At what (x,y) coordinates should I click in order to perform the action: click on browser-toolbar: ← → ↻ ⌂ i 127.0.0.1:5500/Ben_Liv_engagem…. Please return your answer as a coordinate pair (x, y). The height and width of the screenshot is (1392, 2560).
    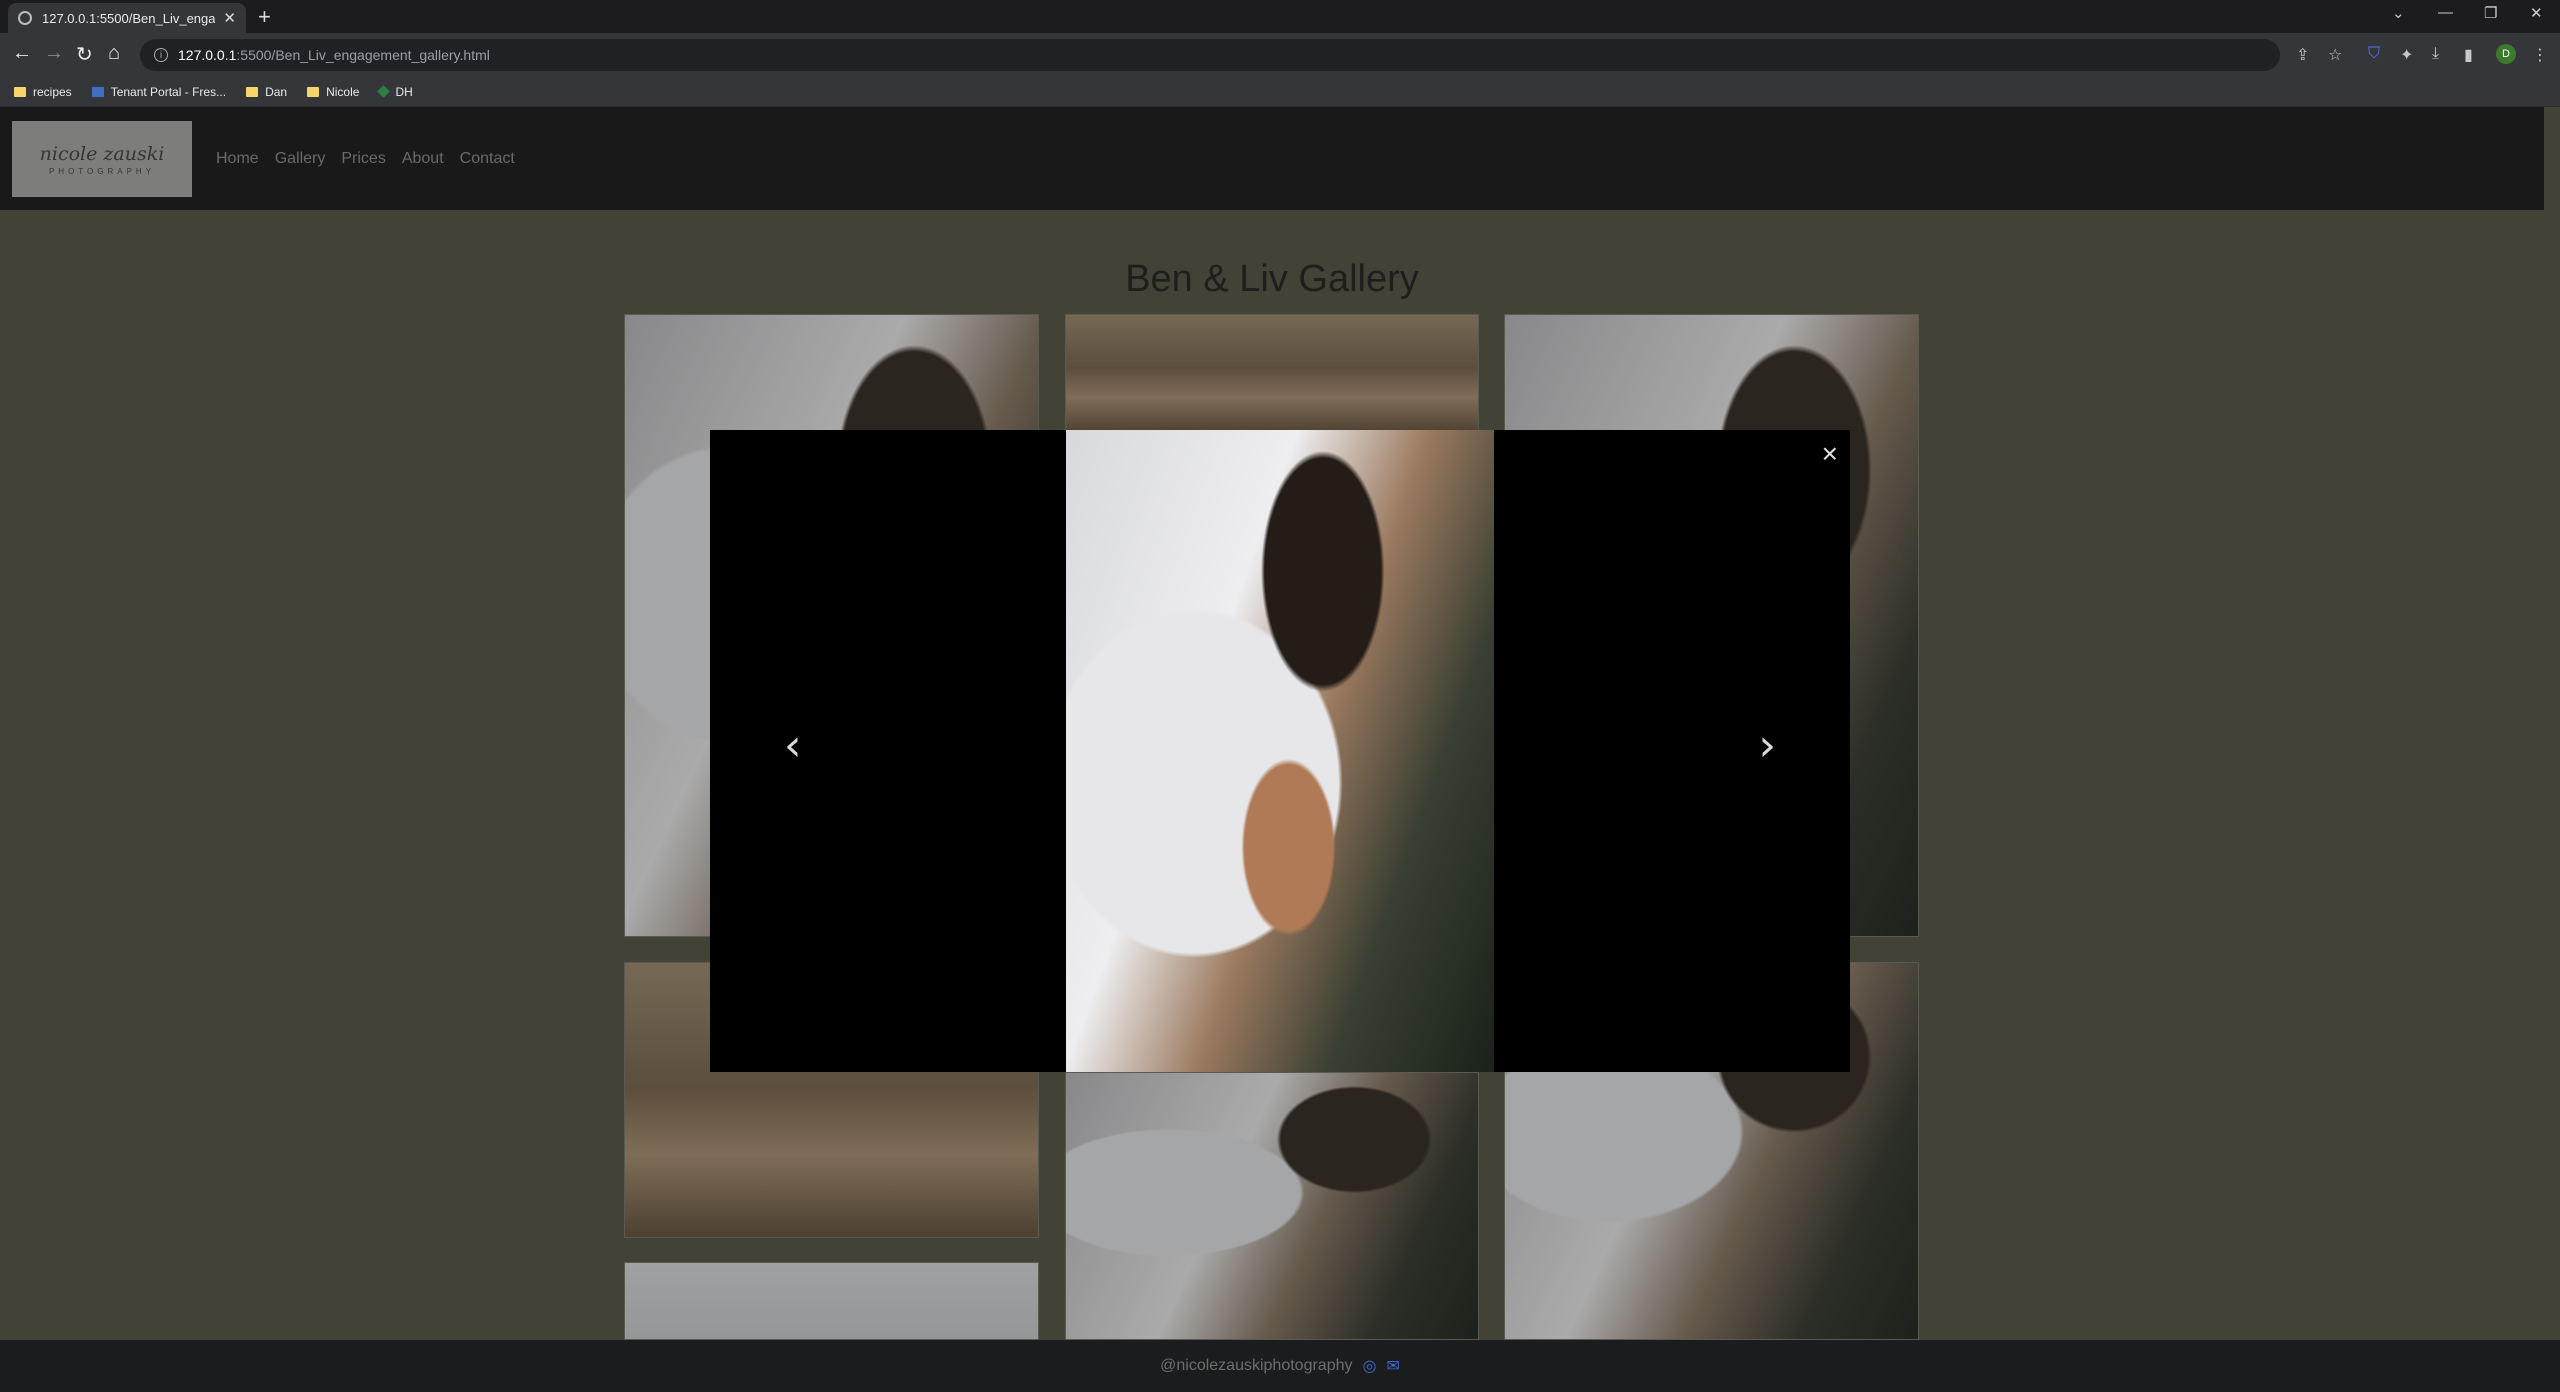
    Looking at the image, I should click on (1280, 55).